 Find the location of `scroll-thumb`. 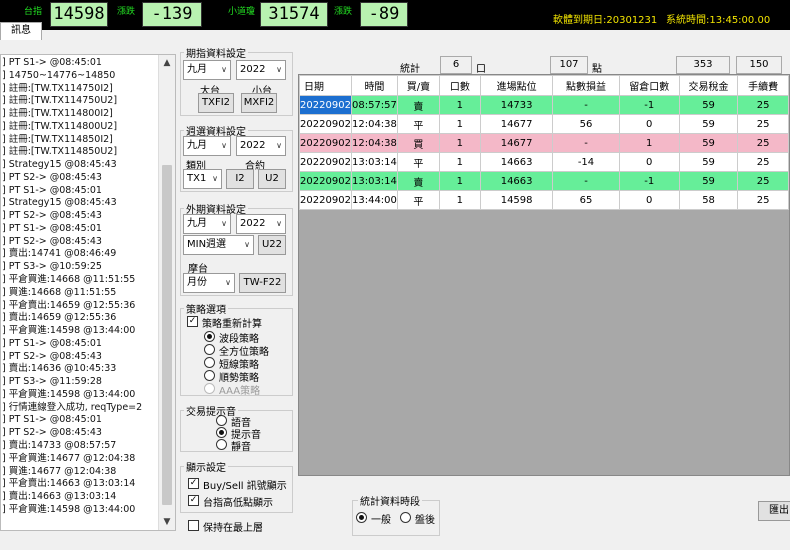

scroll-thumb is located at coordinates (167, 335).